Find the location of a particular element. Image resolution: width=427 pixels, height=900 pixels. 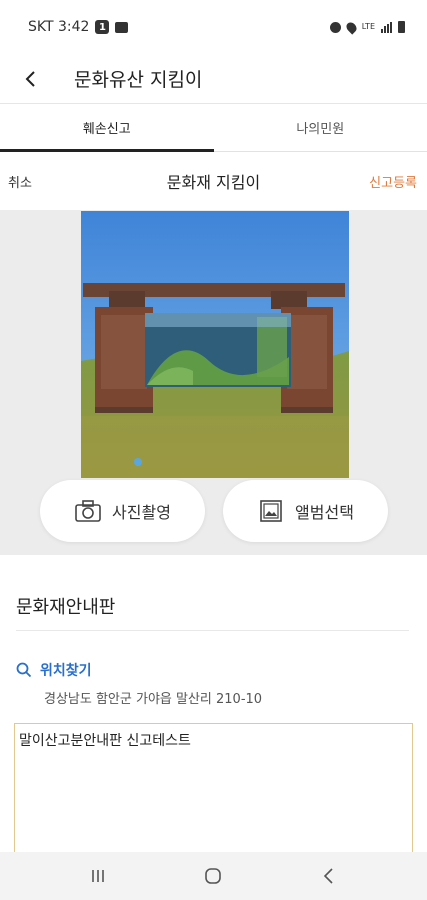

form-title: 문화재 지킴이 is located at coordinates (213, 182).